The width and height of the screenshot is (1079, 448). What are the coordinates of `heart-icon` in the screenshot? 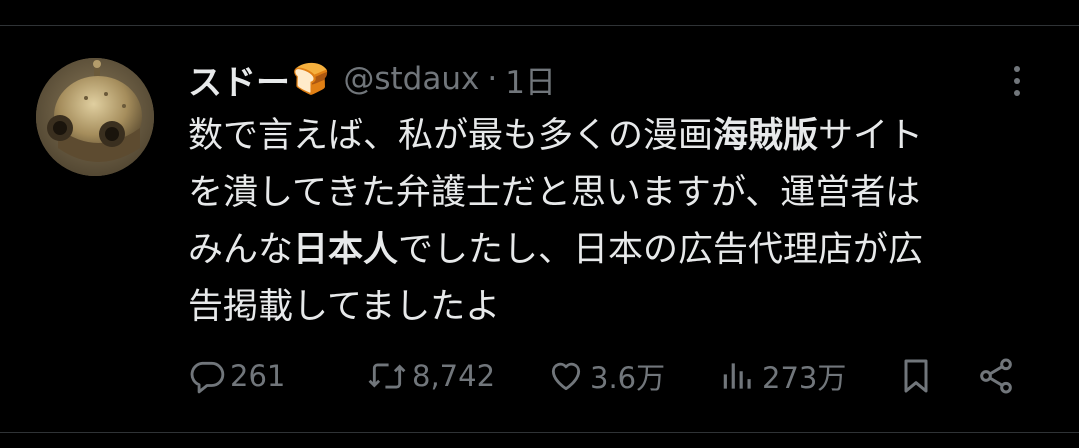 It's located at (566, 376).